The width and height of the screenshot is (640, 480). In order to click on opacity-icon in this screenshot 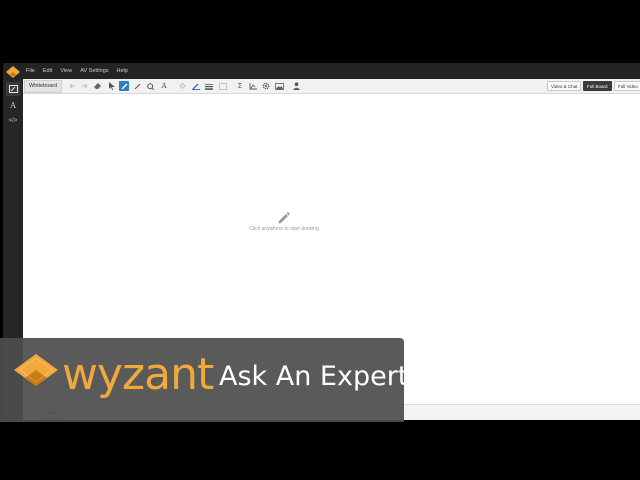, I will do `click(223, 86)`.